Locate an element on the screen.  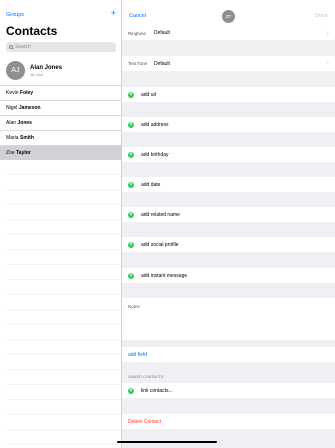
contact-last-name: Jones is located at coordinates (24, 123).